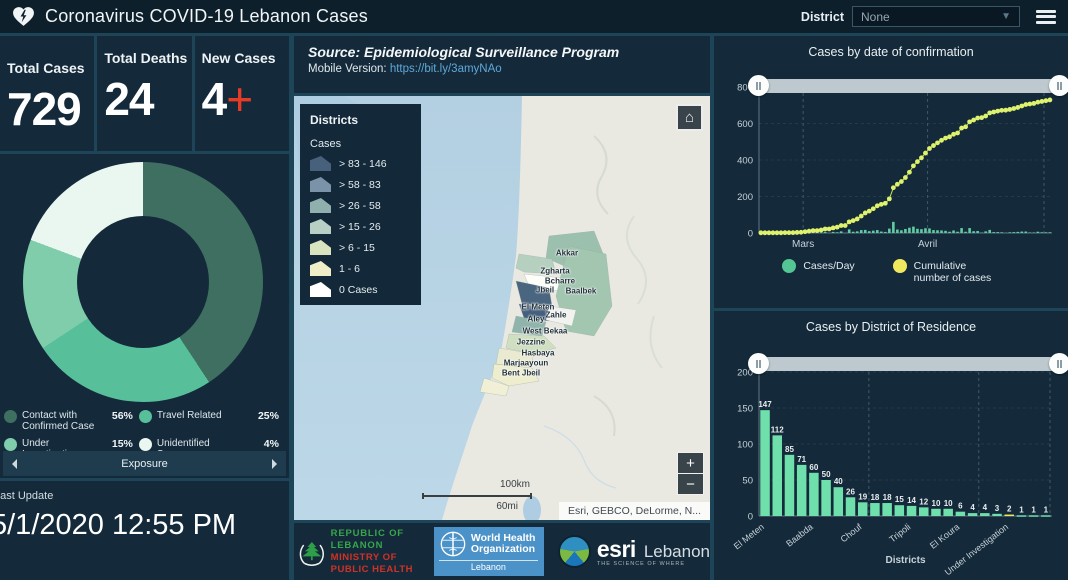  What do you see at coordinates (690, 463) in the screenshot?
I see `zoom-in-button: +` at bounding box center [690, 463].